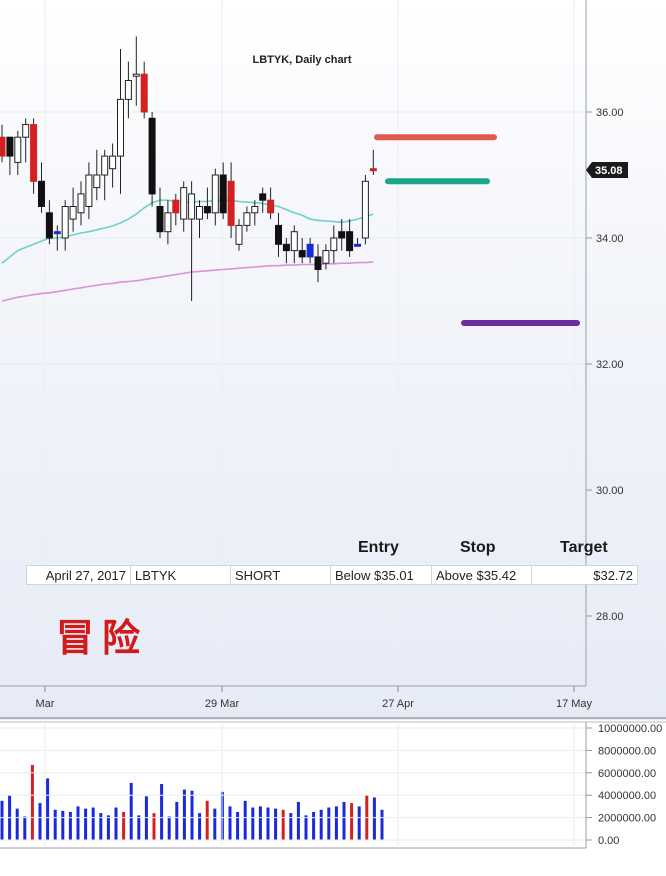 The height and width of the screenshot is (876, 666). I want to click on vol-y-tick-label: 0.00, so click(608, 841).